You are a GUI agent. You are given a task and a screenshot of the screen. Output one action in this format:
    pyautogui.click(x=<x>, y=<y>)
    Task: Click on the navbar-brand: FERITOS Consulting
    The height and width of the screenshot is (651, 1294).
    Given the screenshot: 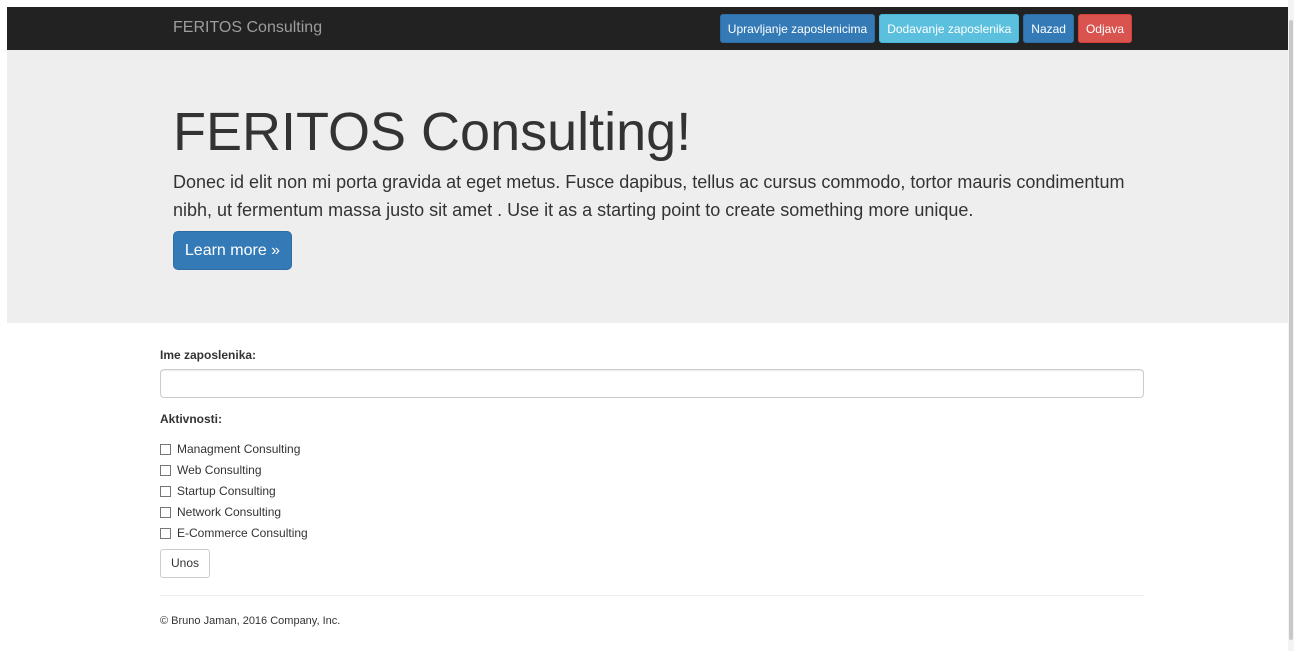 What is the action you would take?
    pyautogui.click(x=247, y=28)
    